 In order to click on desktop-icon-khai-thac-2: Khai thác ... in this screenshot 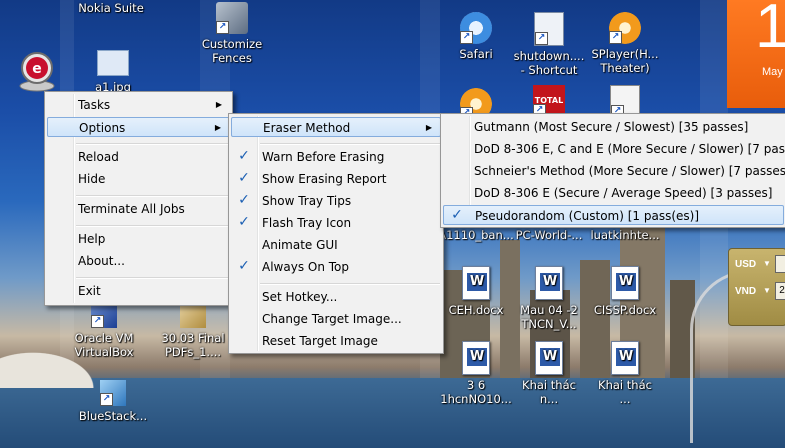, I will do `click(625, 373)`.